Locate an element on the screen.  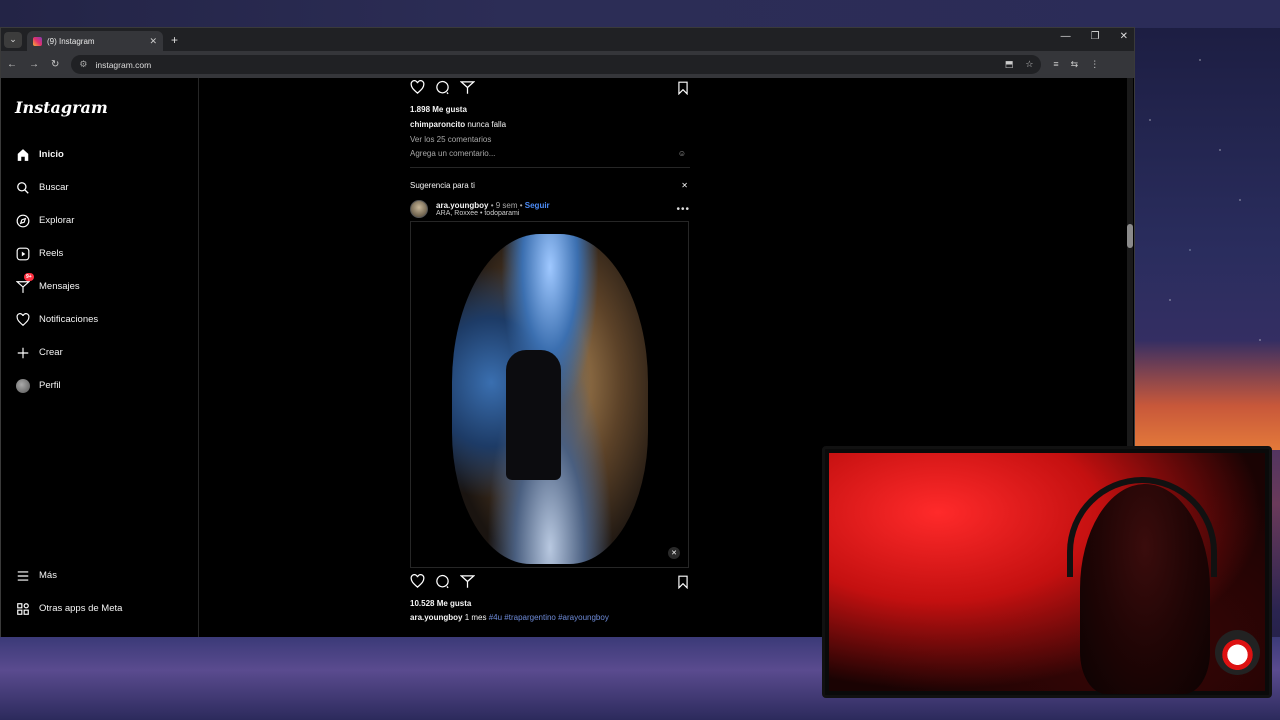
sidebar-item-notificaciones: Notificaciones is located at coordinates (56, 319).